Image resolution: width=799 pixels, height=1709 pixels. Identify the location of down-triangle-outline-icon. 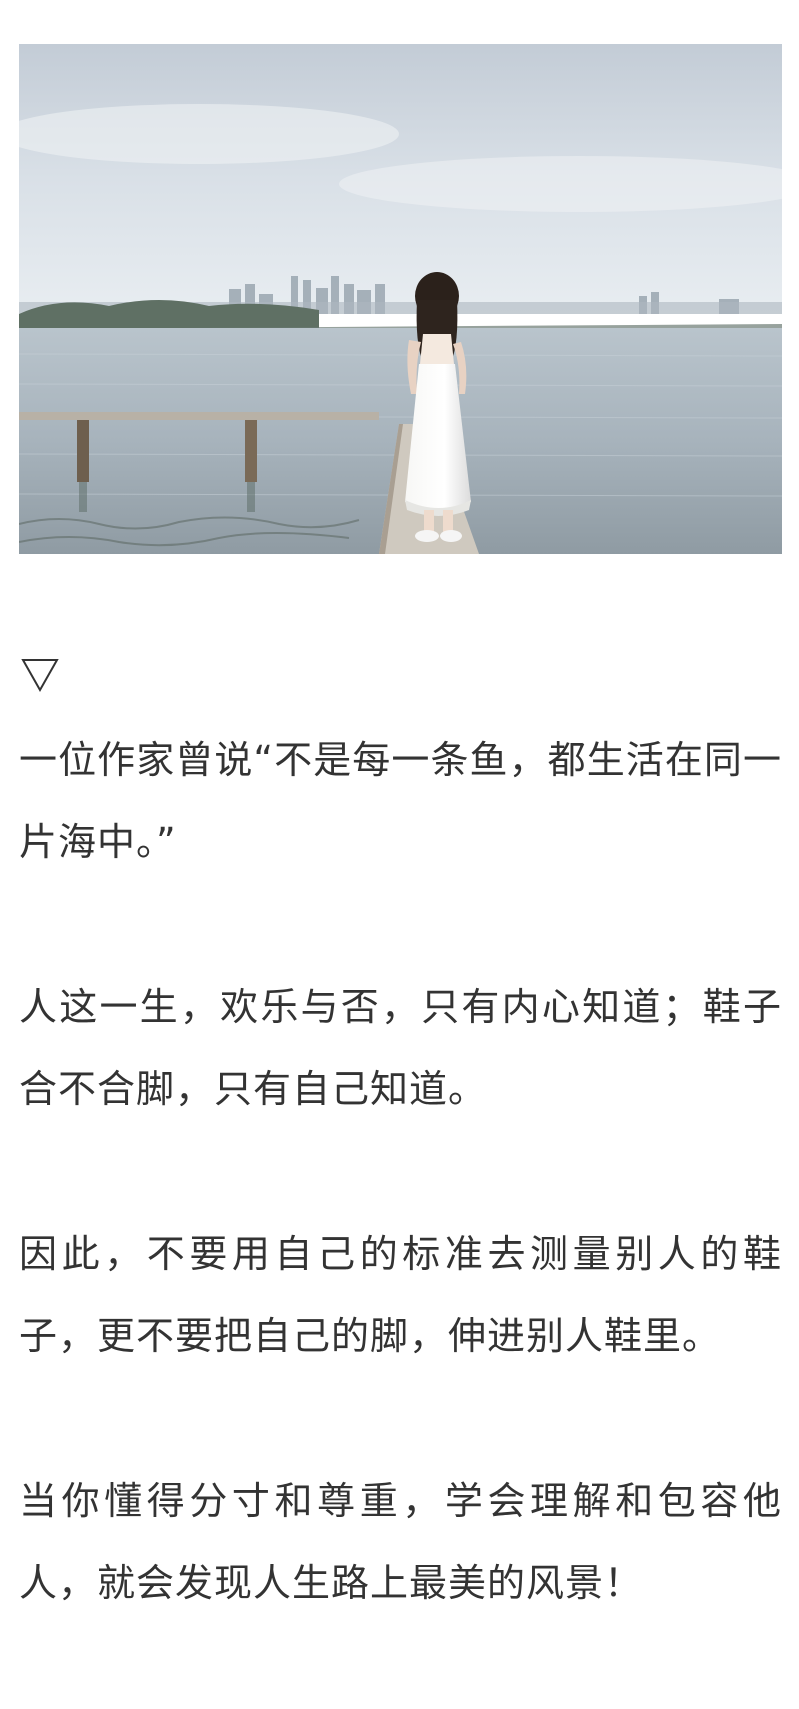
(40, 673).